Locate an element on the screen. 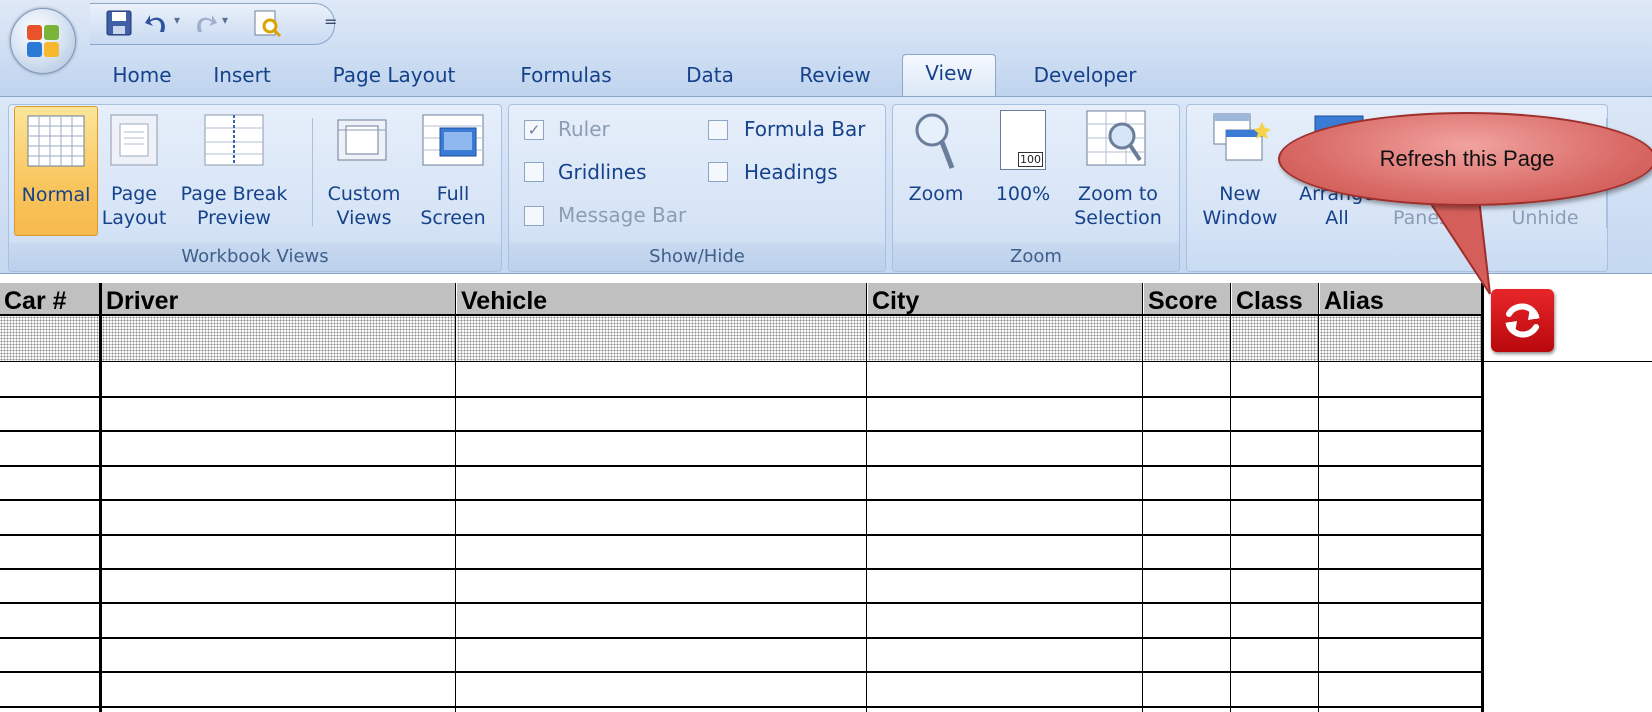  column-header-car-number: Car # is located at coordinates (50, 299).